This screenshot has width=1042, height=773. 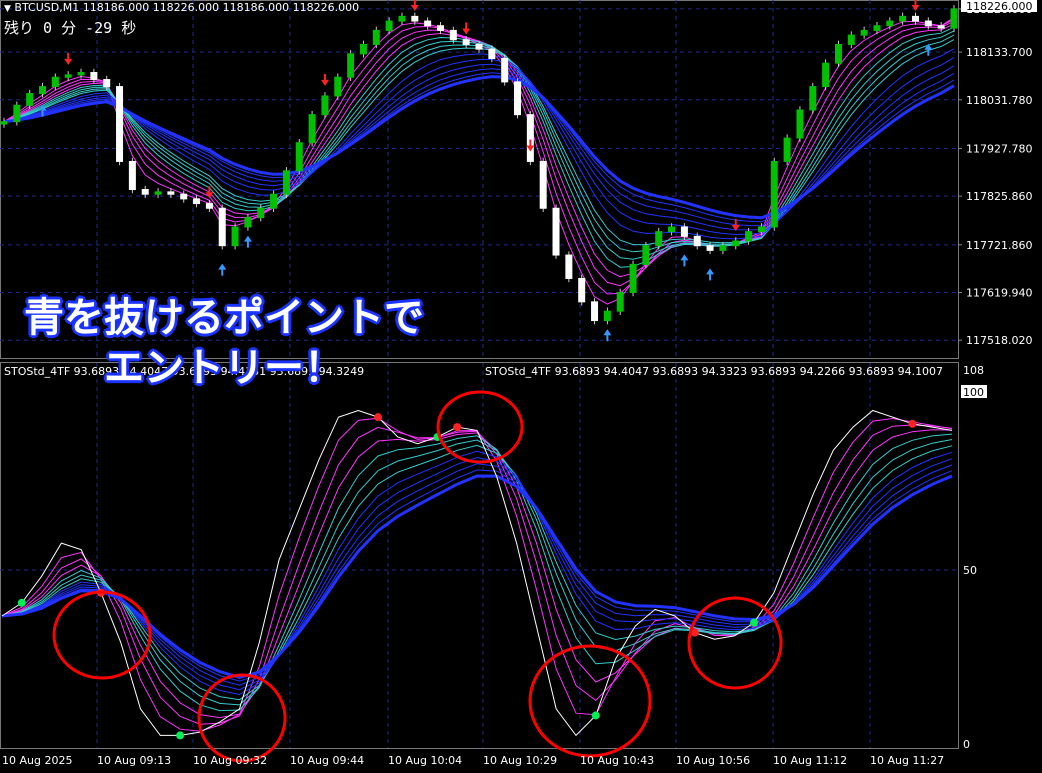 What do you see at coordinates (617, 760) in the screenshot?
I see `time-tick-label: 10 Aug 10:43` at bounding box center [617, 760].